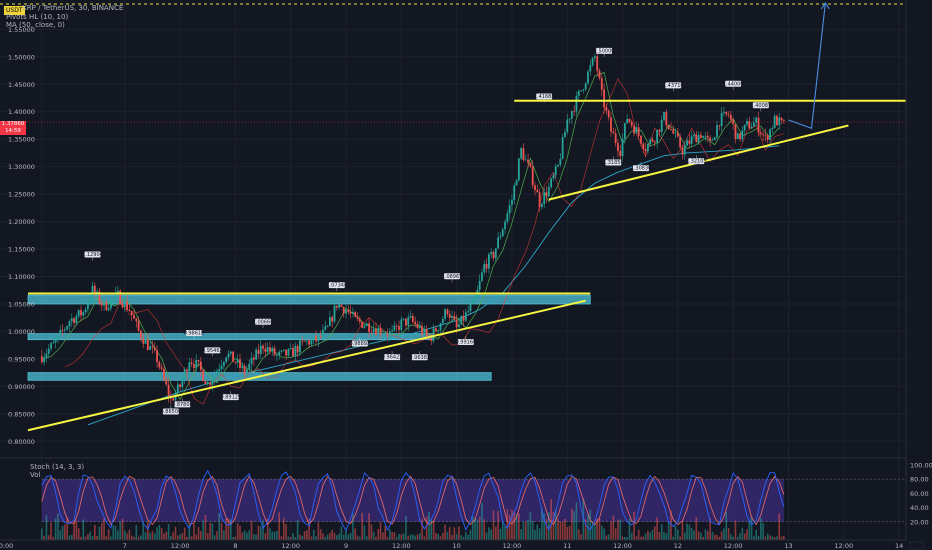 This screenshot has width=932, height=550. I want to click on time-tick-label: 12, so click(678, 546).